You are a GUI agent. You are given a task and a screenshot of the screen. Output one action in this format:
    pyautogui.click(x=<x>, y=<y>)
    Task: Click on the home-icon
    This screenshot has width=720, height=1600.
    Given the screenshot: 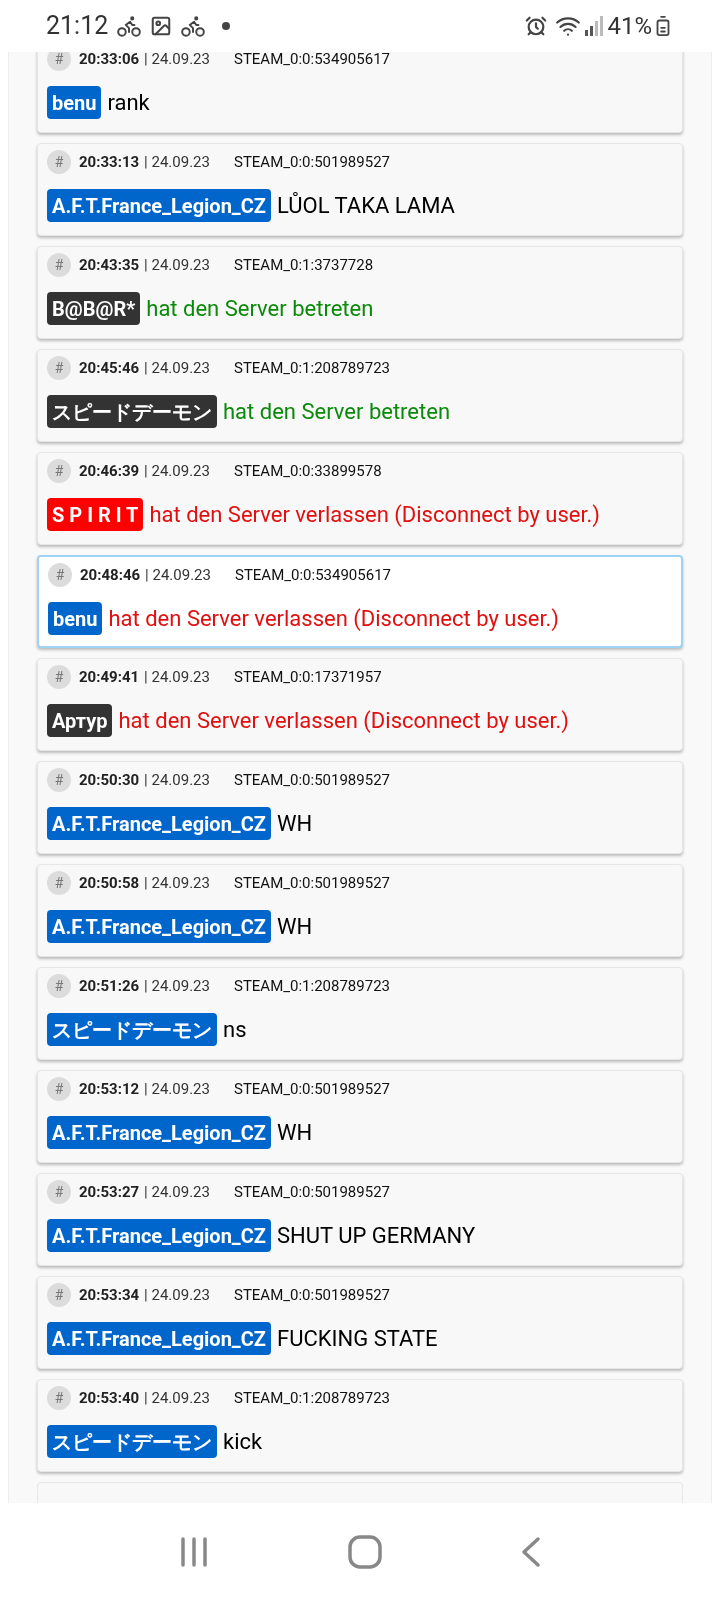 What is the action you would take?
    pyautogui.click(x=365, y=1551)
    